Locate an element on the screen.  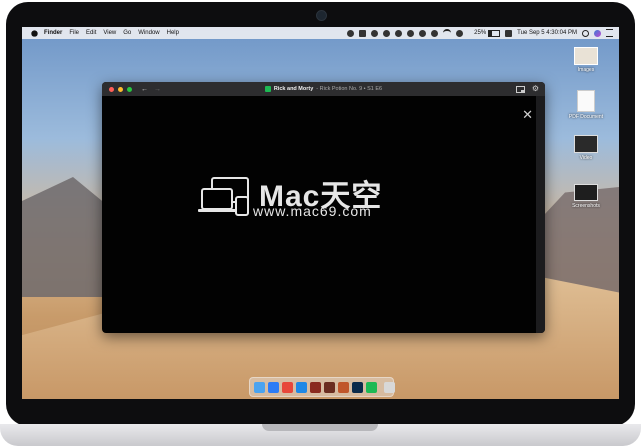
close-video-icon: ✕ is located at coordinates (527, 114).